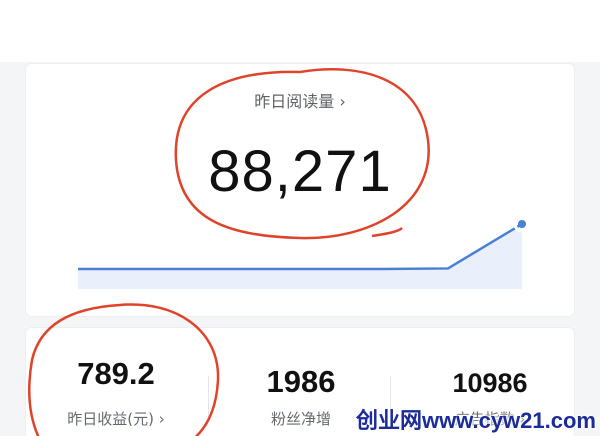  I want to click on stat-earnings: 789.2 昨日收益(元) ›, so click(116, 382).